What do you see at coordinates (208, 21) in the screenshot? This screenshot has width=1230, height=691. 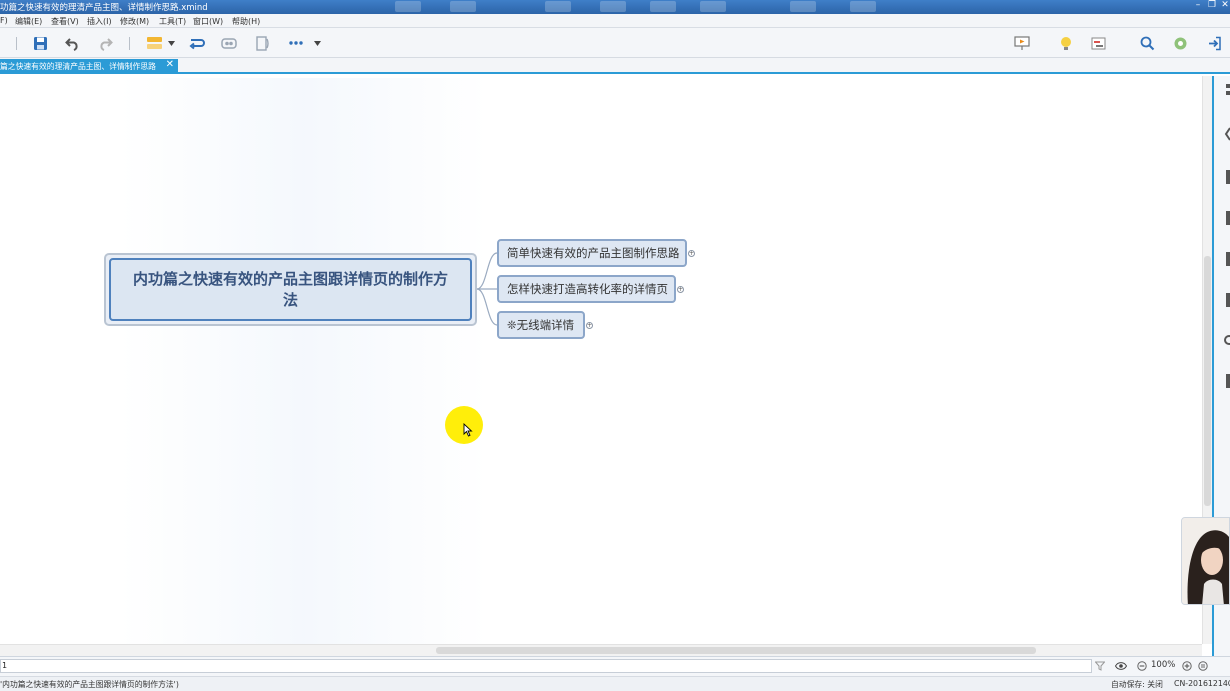 I see `menu-window: 窗口(W)` at bounding box center [208, 21].